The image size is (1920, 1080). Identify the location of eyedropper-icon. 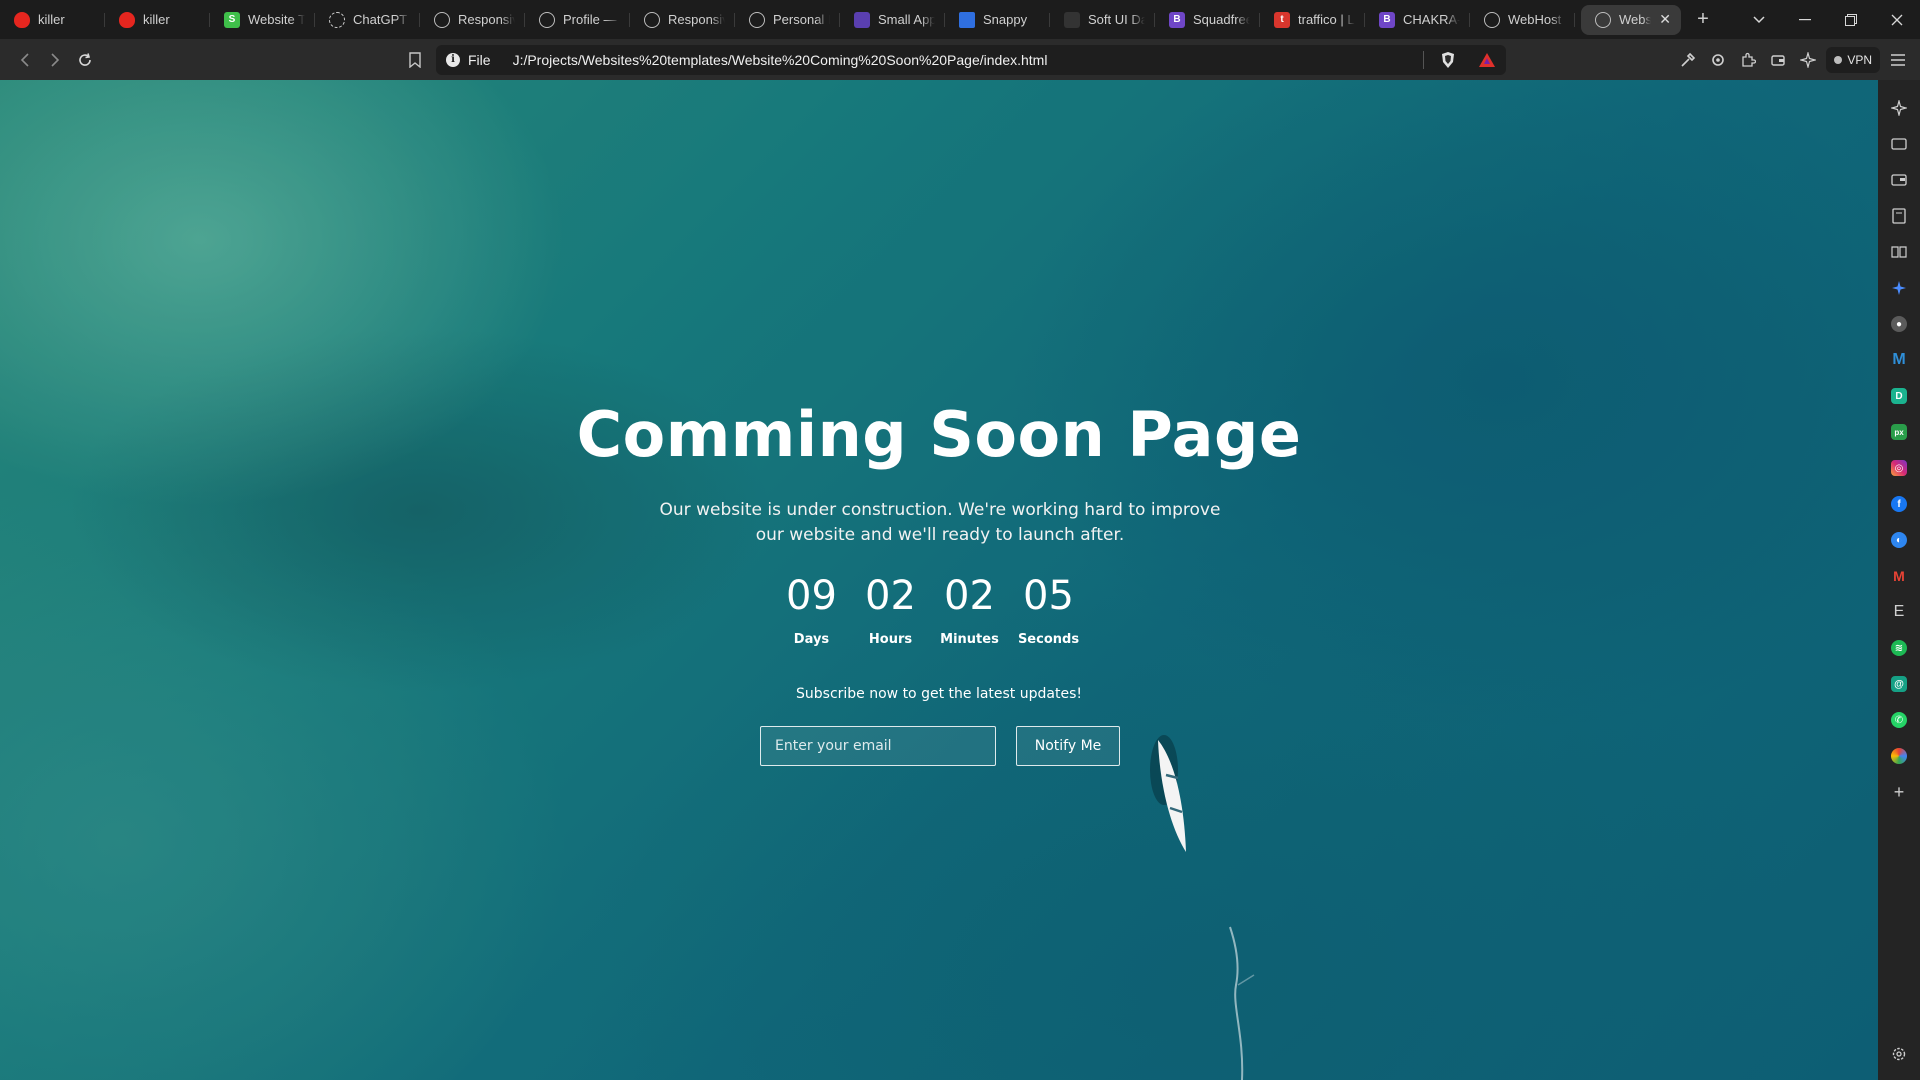
(1688, 60).